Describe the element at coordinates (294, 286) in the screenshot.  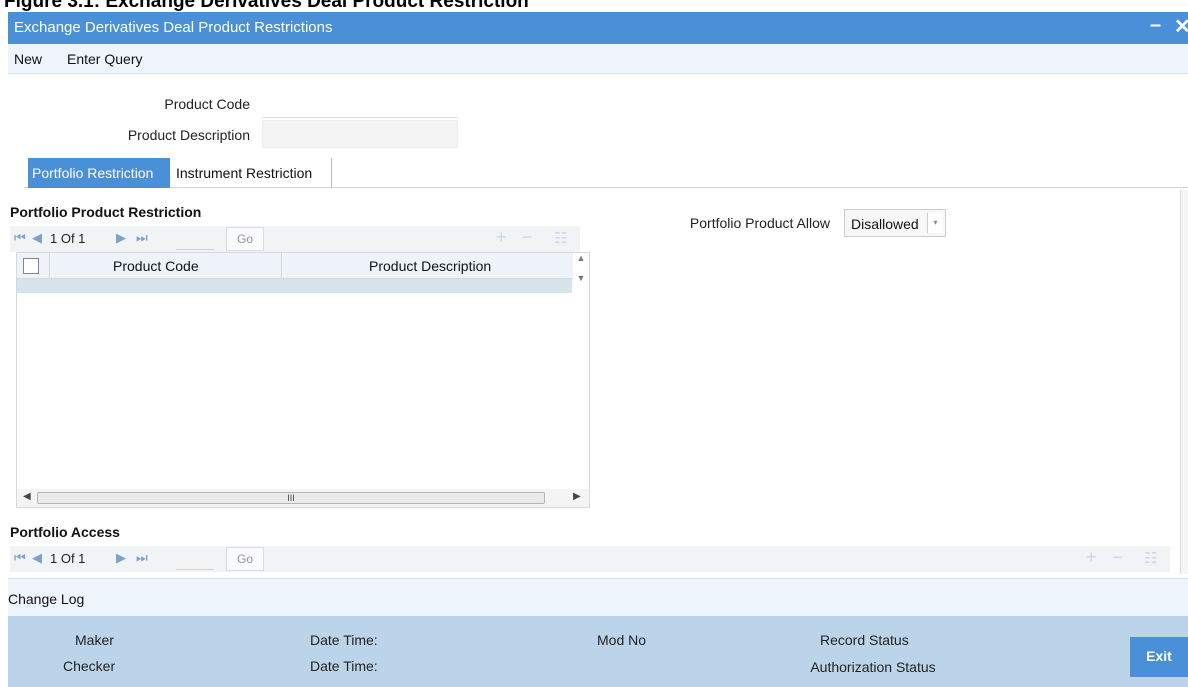
I see `table-row` at that location.